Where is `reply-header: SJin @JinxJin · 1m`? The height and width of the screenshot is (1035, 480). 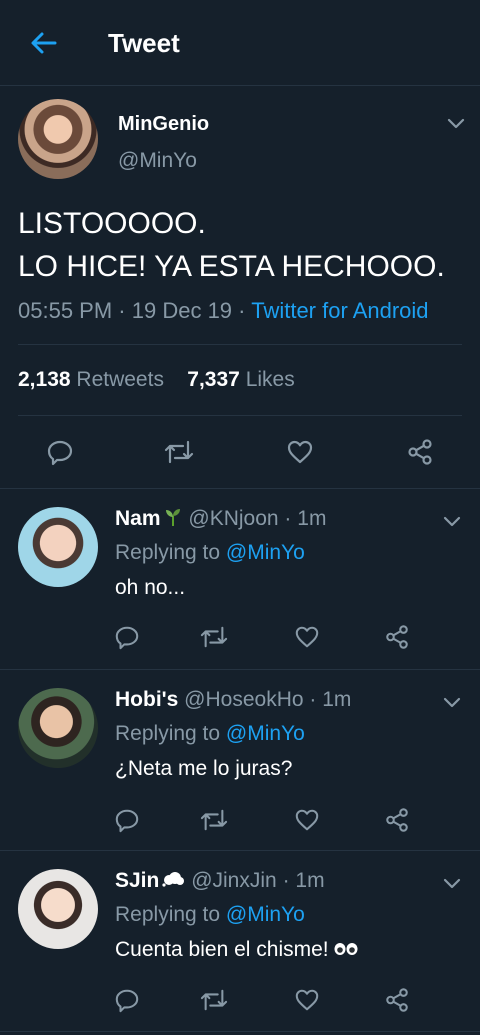
reply-header: SJin @JinxJin · 1m is located at coordinates (220, 881).